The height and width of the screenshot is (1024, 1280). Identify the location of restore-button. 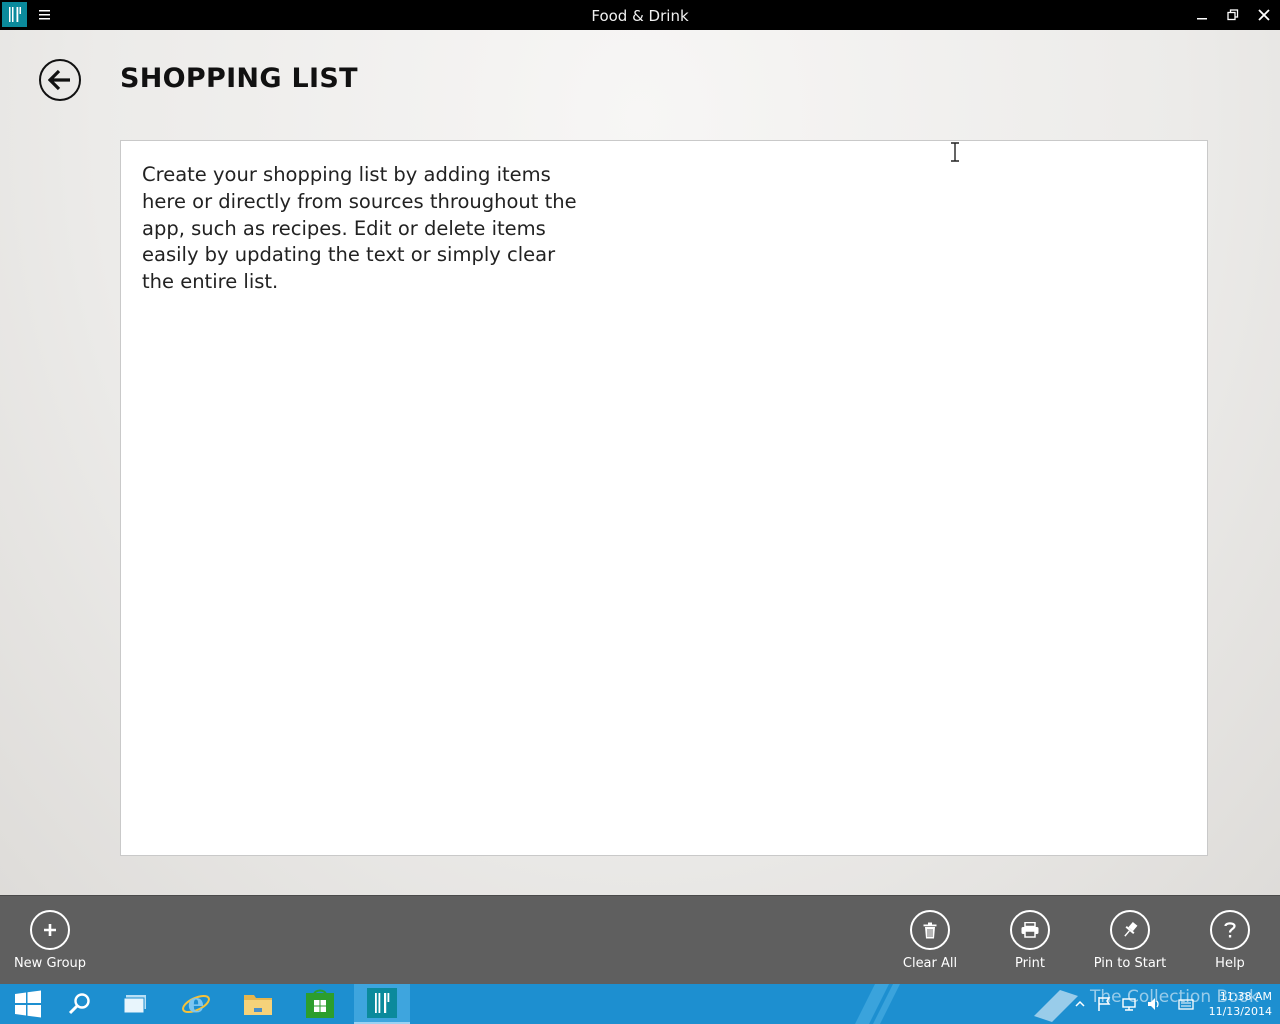
(1233, 15).